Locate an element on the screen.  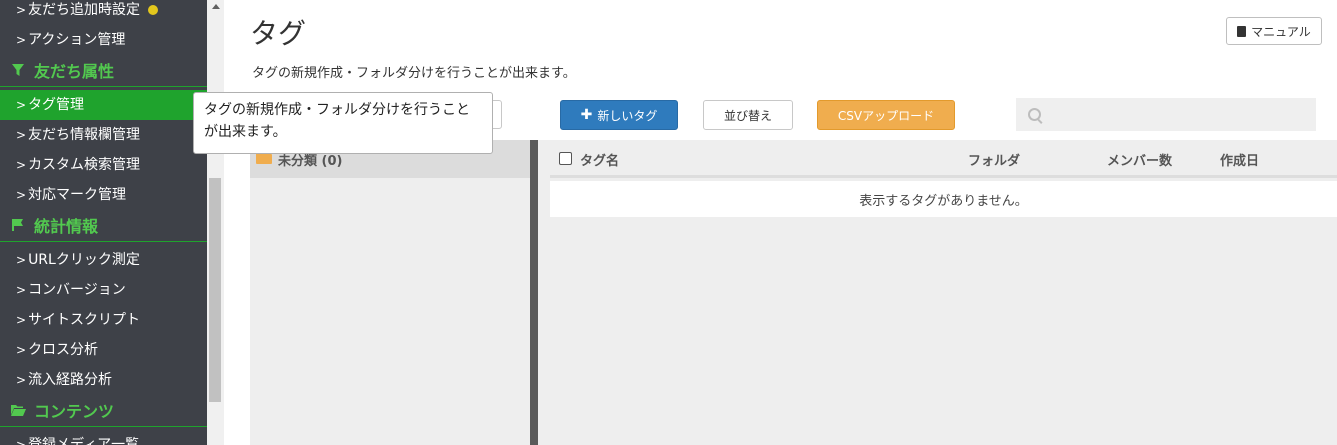
sidebar-scrollbar is located at coordinates (215, 222).